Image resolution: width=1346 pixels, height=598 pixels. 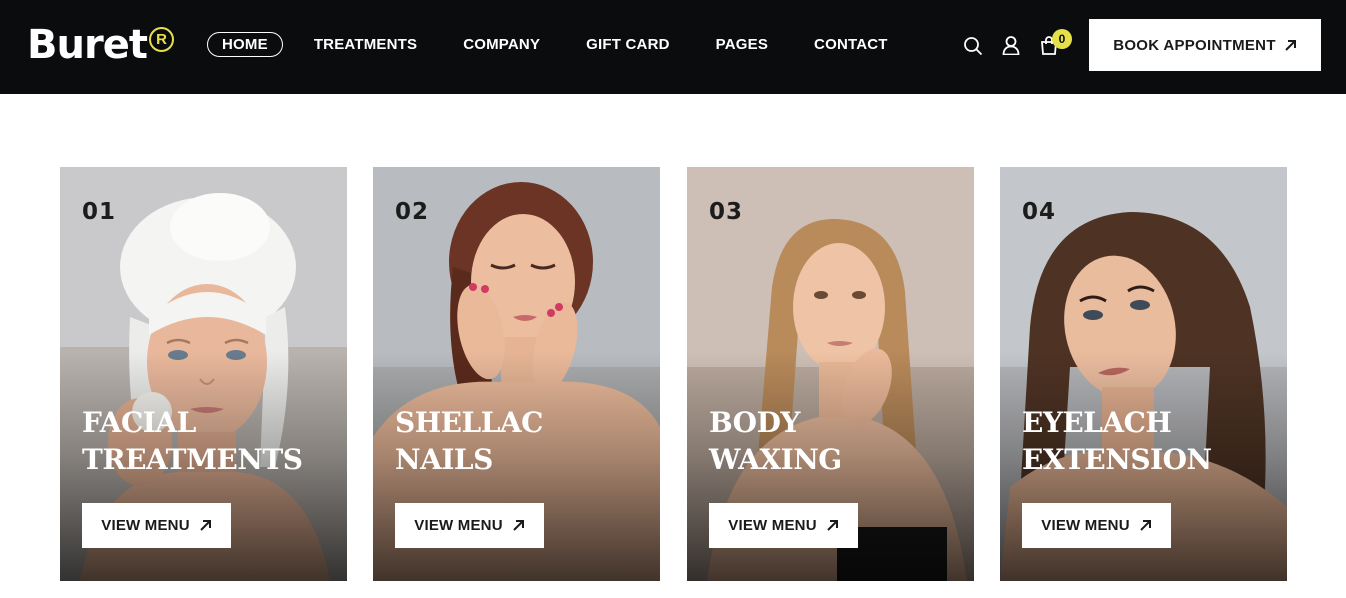 What do you see at coordinates (1143, 374) in the screenshot?
I see `service-card-eyelash-extension: 04 EYELACH EXTENSION VIEW MENU` at bounding box center [1143, 374].